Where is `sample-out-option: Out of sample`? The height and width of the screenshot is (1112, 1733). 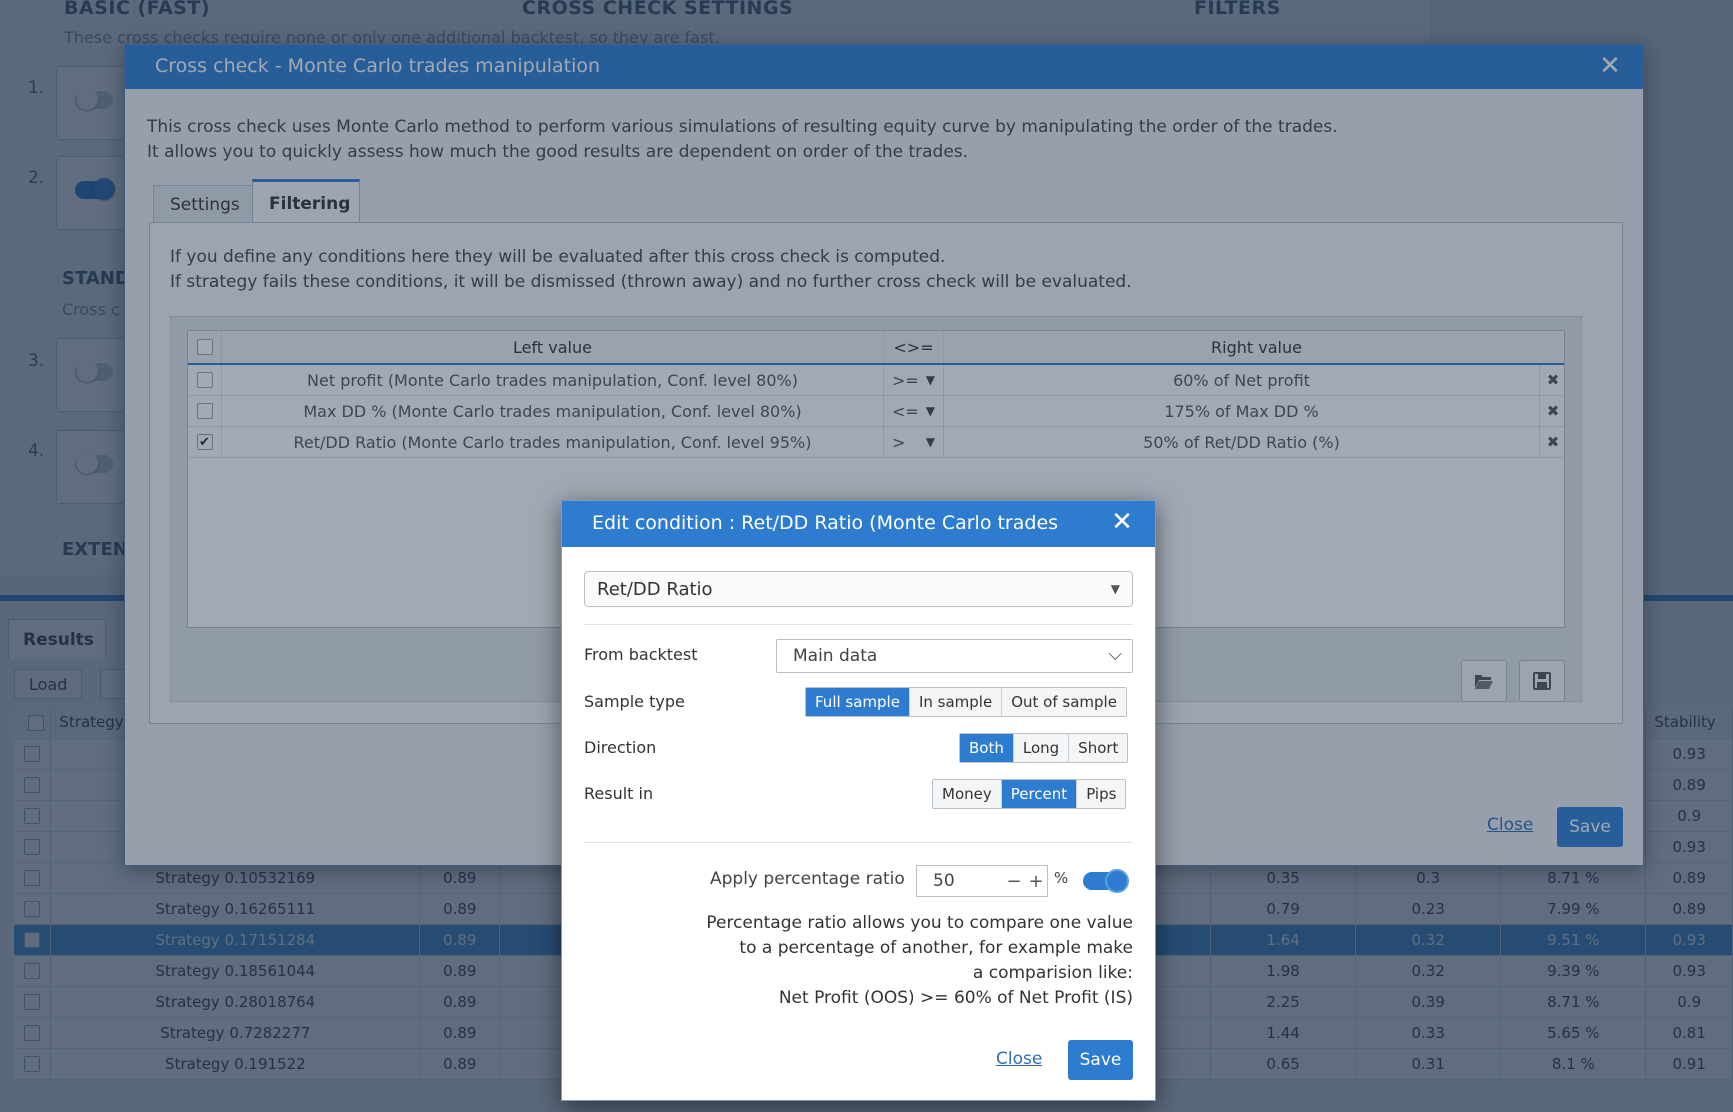 sample-out-option: Out of sample is located at coordinates (1064, 702).